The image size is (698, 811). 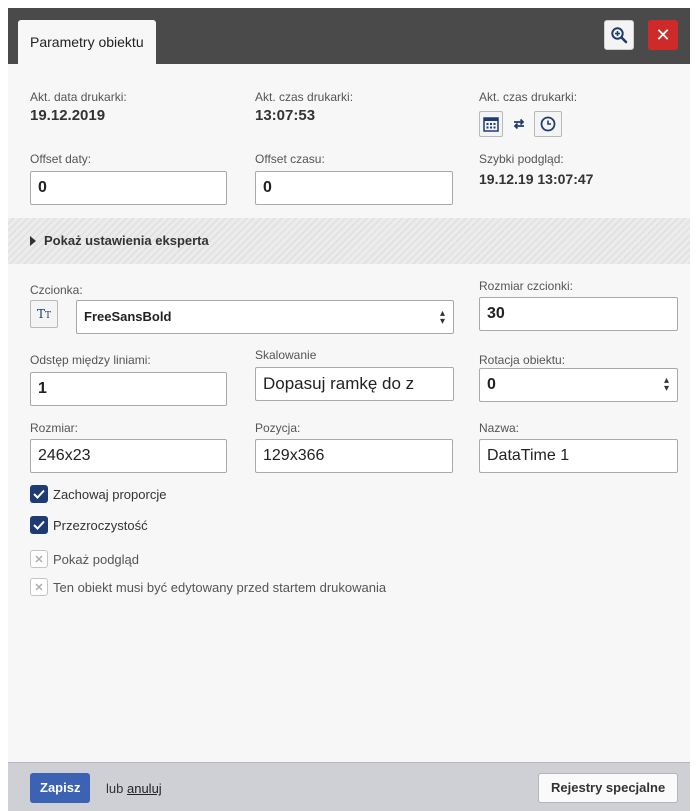 What do you see at coordinates (128, 456) in the screenshot?
I see `size-input: 246x23` at bounding box center [128, 456].